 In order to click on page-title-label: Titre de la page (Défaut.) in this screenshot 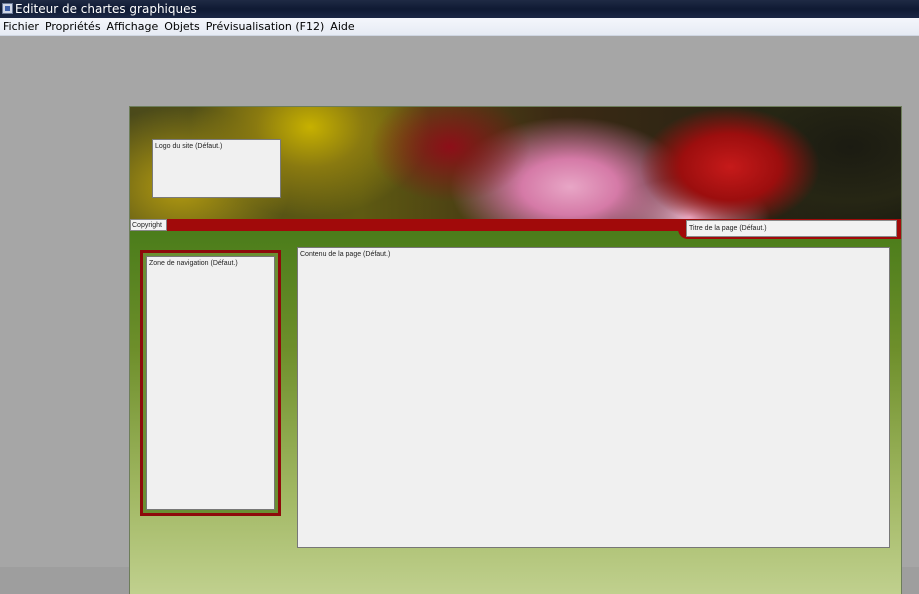, I will do `click(728, 228)`.